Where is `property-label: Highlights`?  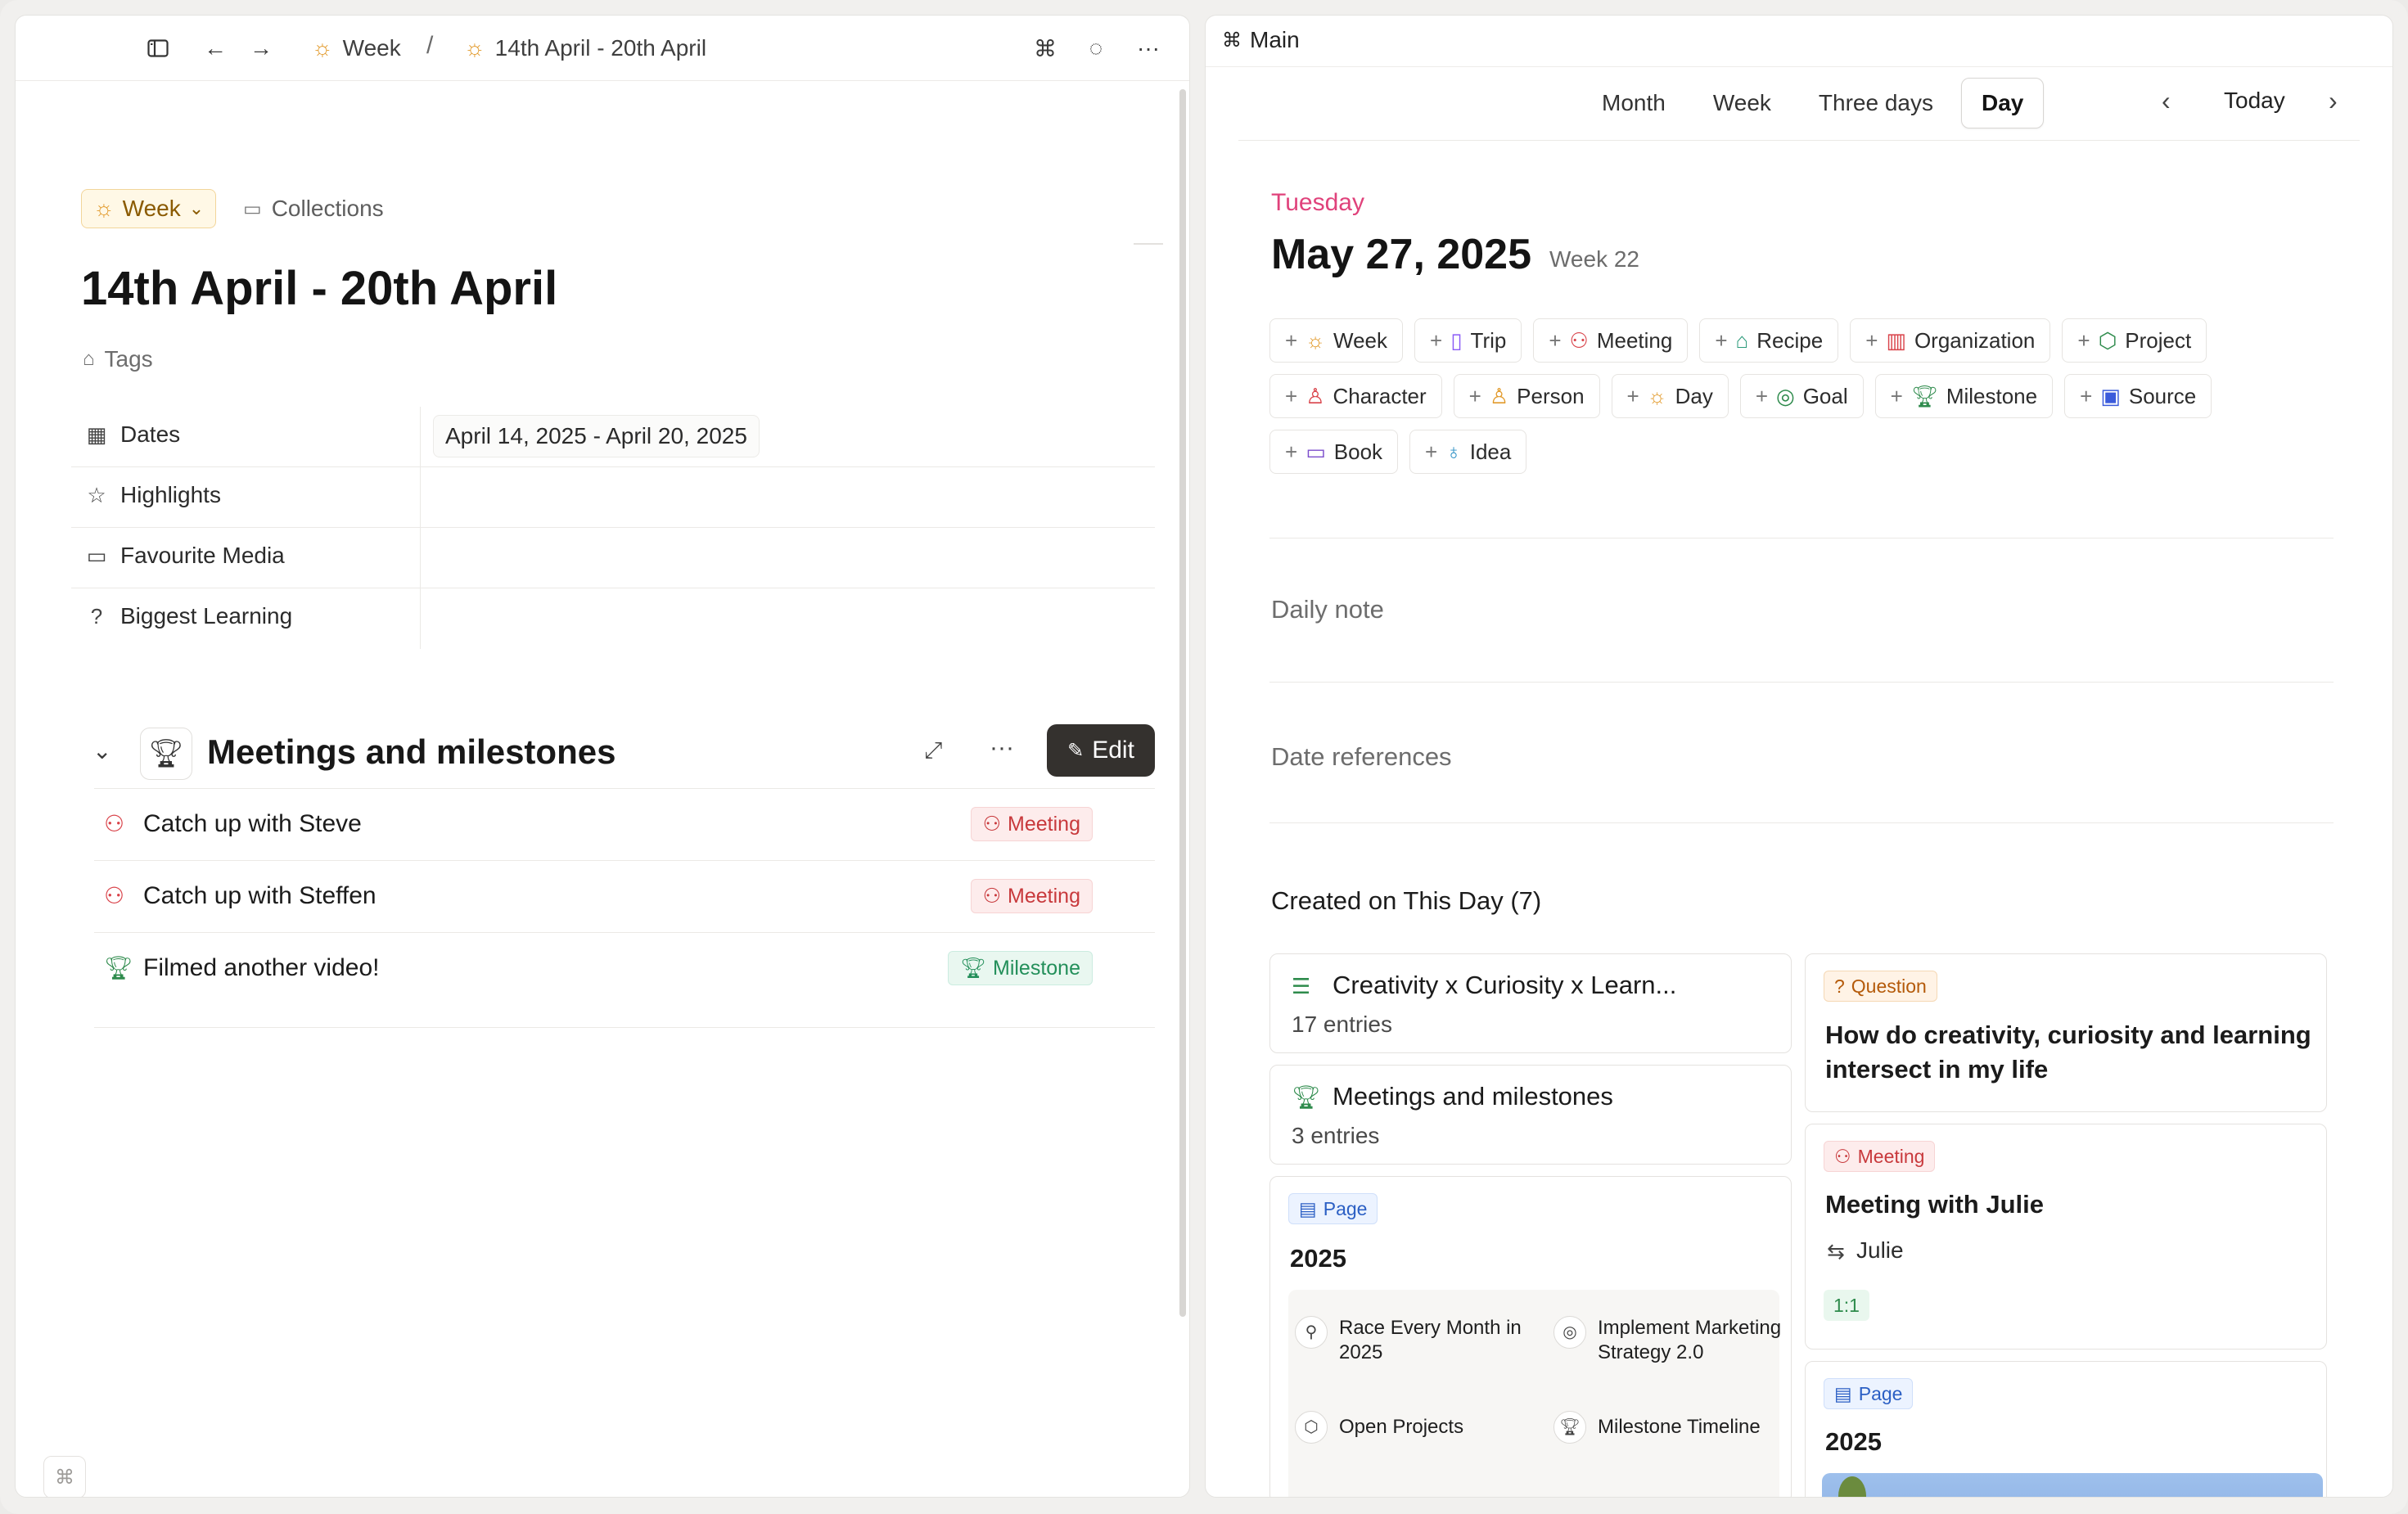
property-label: Highlights is located at coordinates (170, 494).